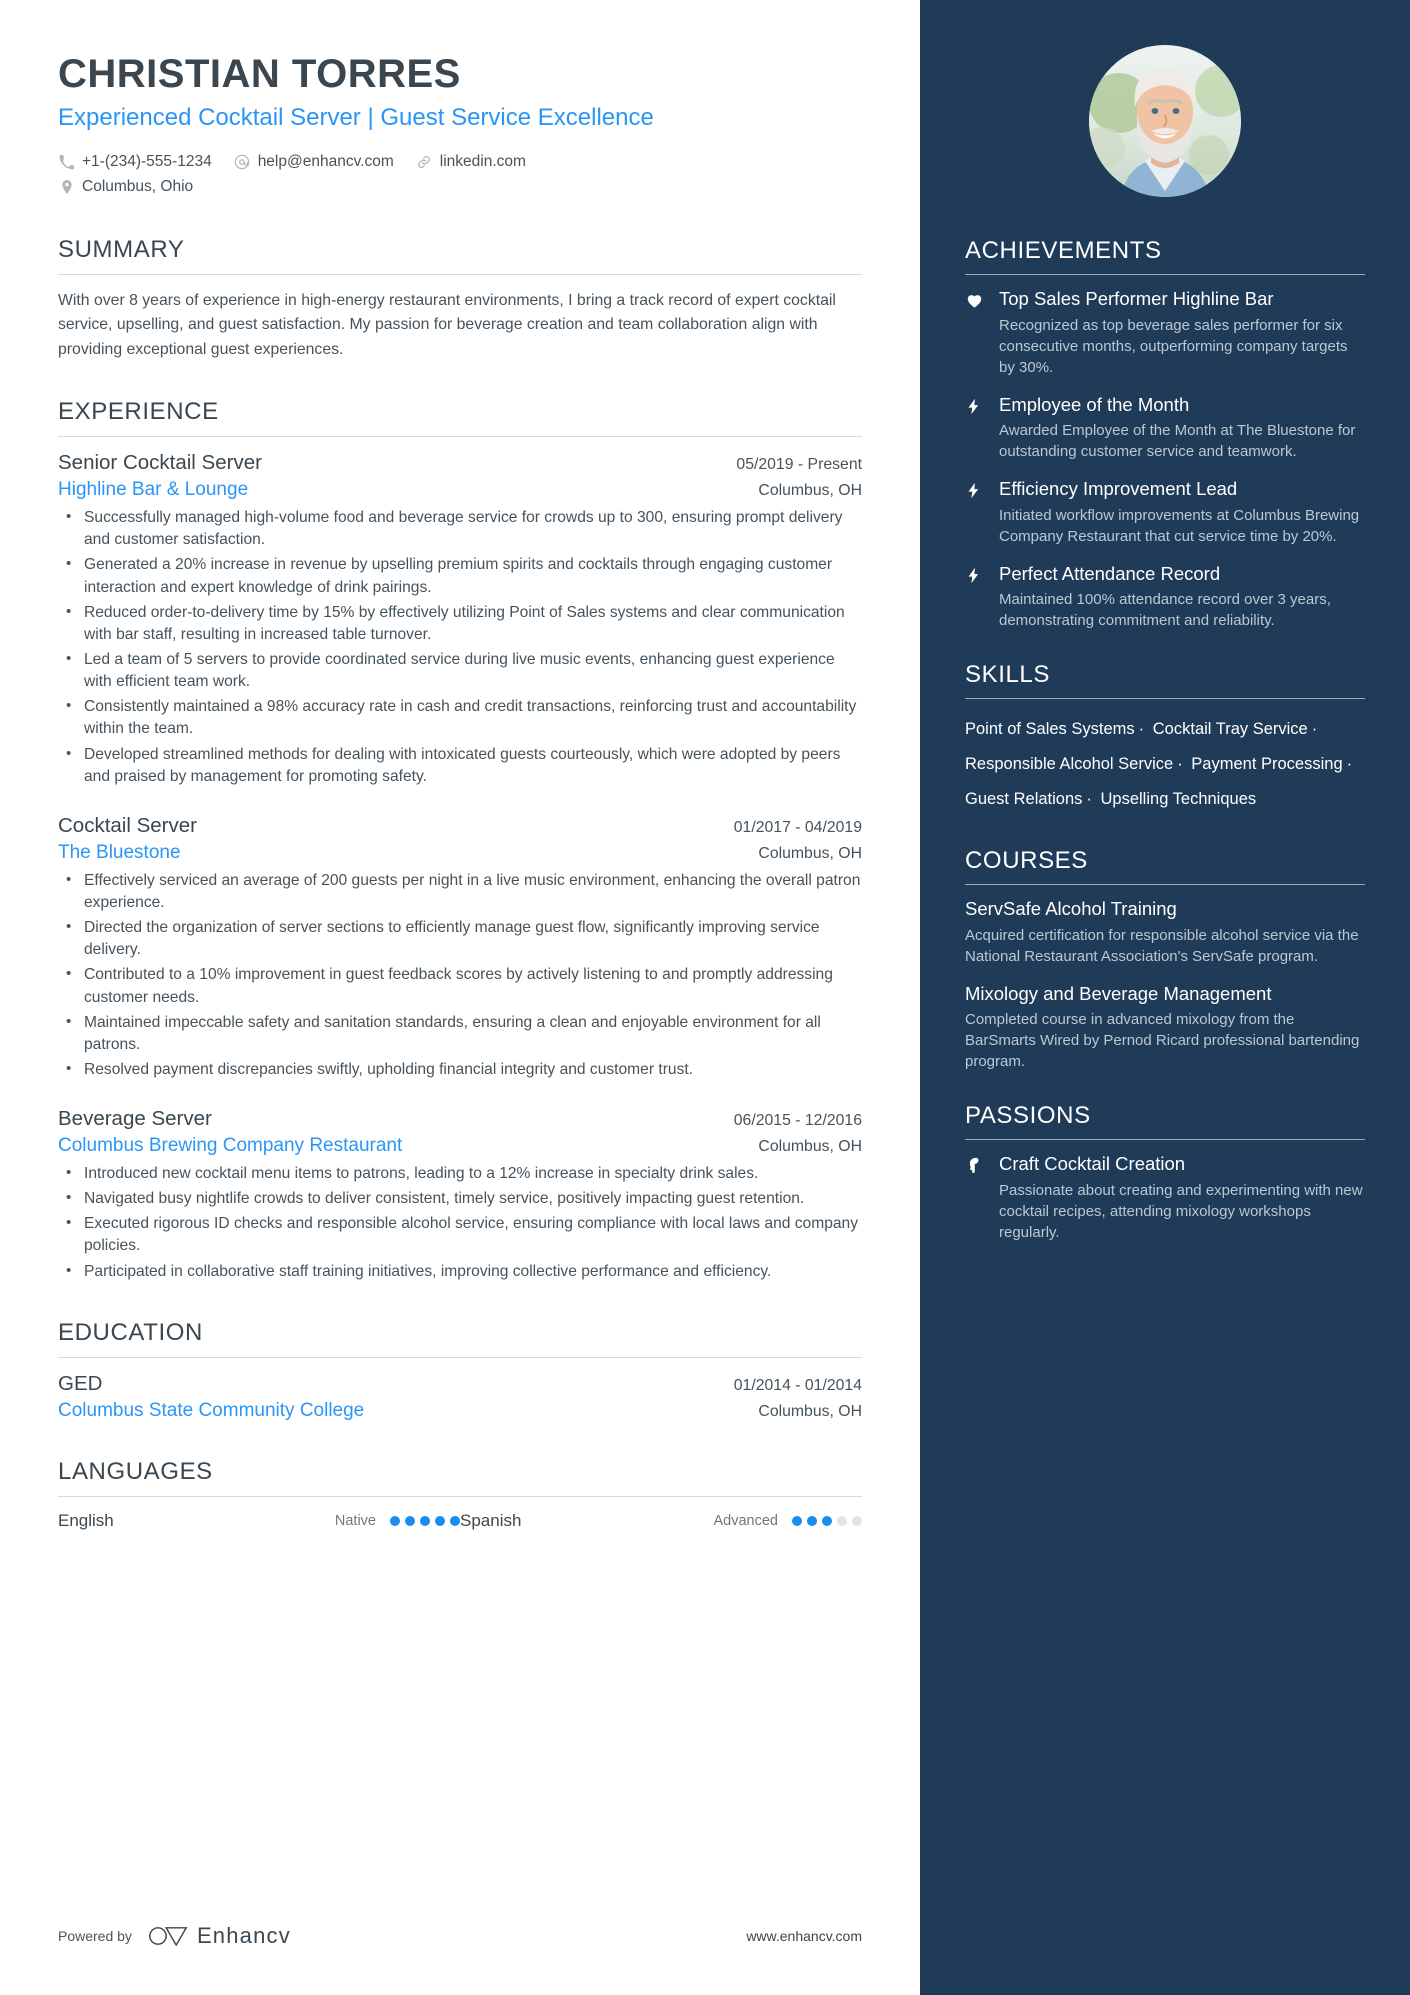 The width and height of the screenshot is (1410, 1995). Describe the element at coordinates (80, 1383) in the screenshot. I see `education-degree: GED` at that location.